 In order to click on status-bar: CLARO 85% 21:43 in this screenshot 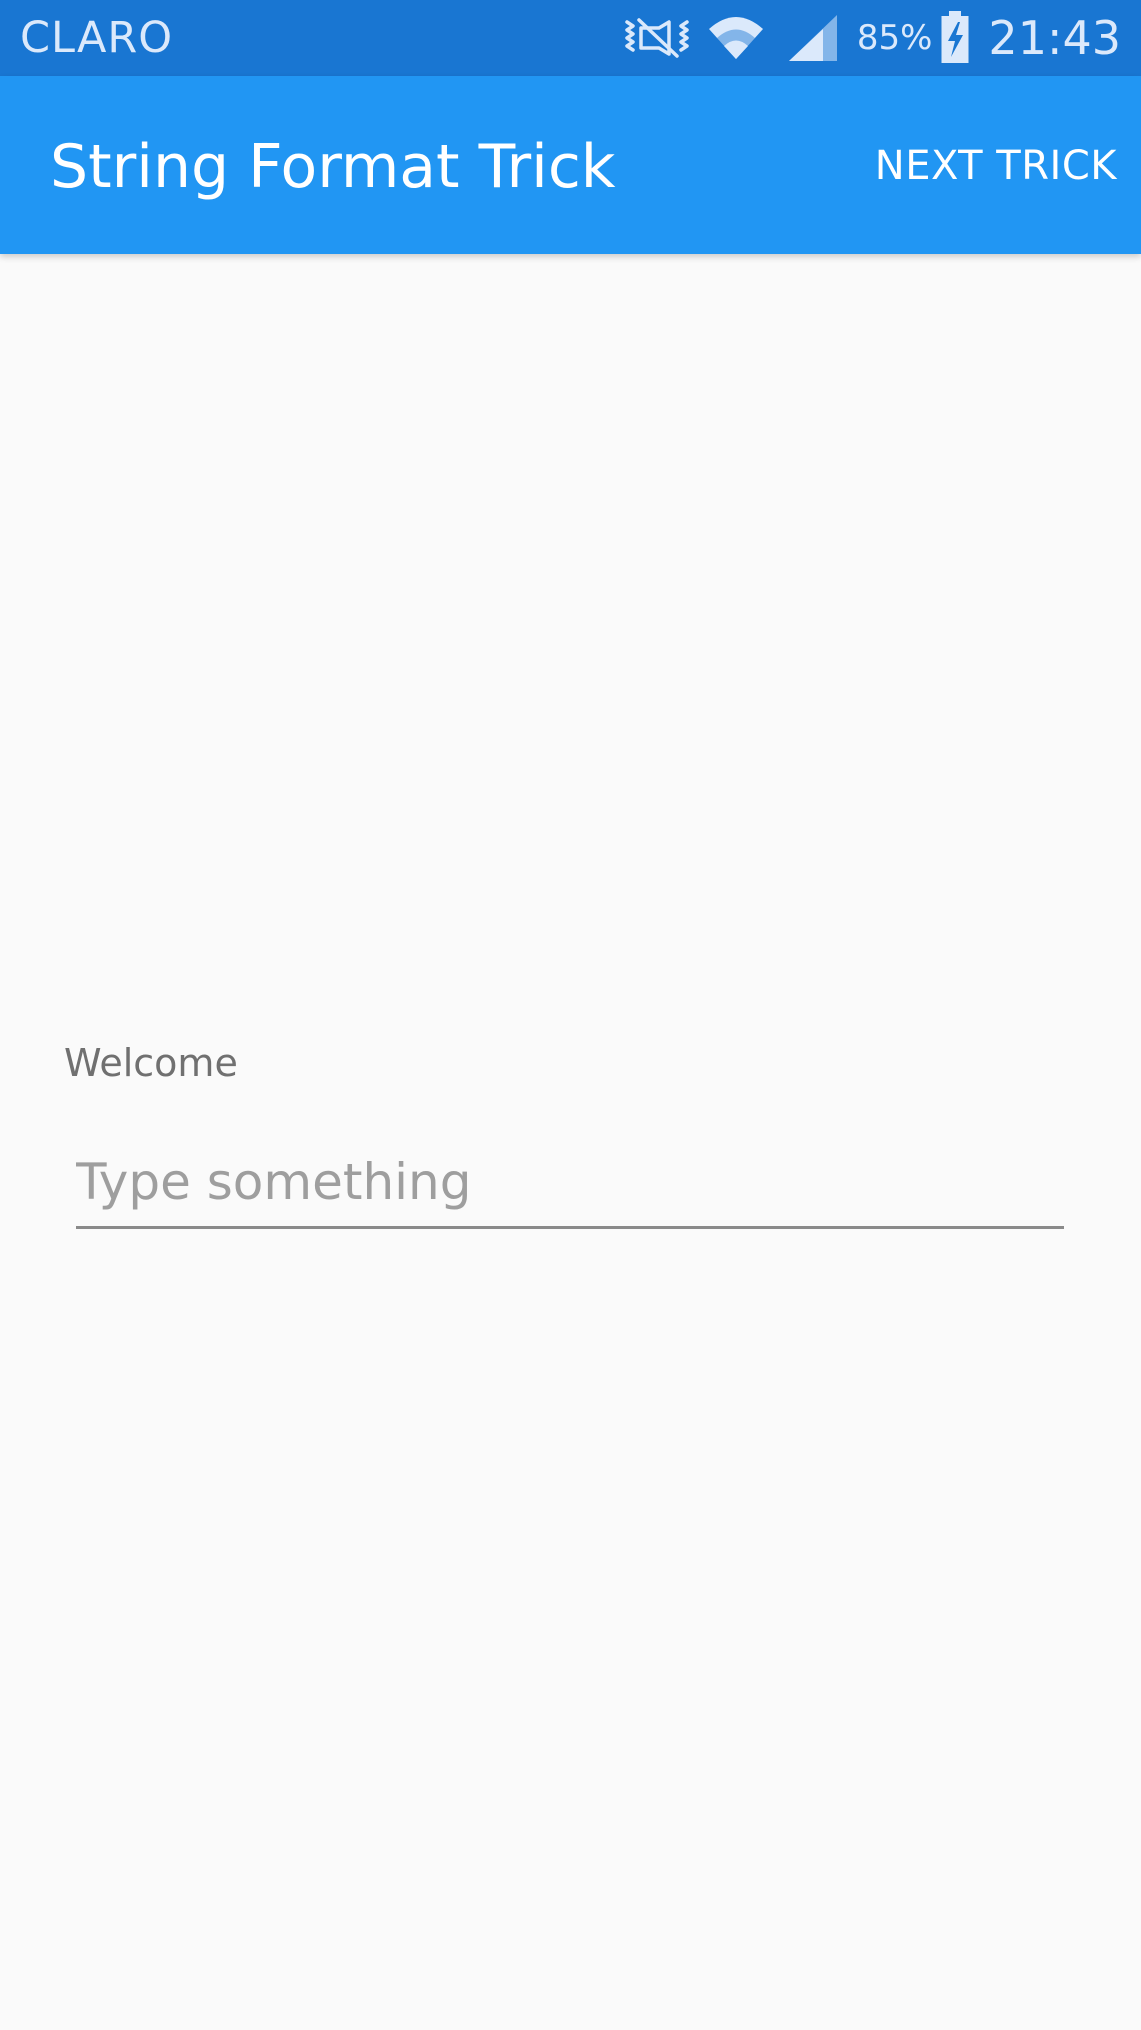, I will do `click(570, 38)`.